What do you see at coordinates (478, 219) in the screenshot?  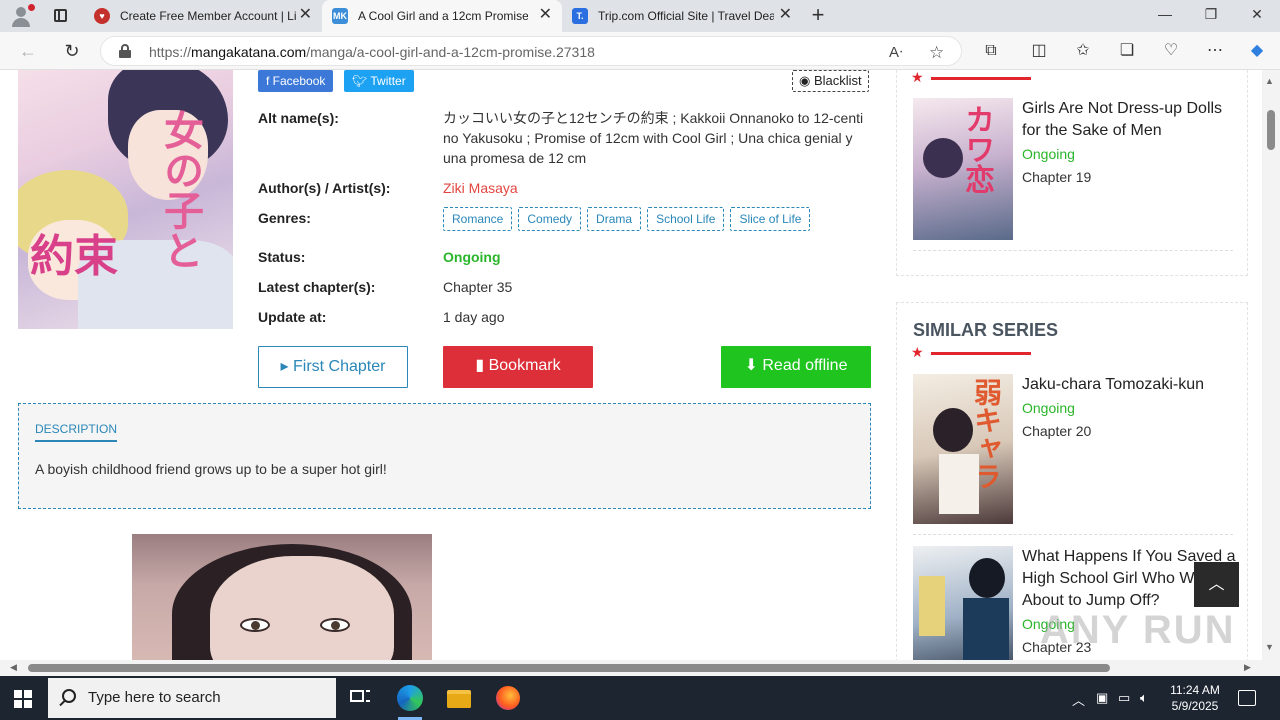 I see `genre-tag-romance: Romance` at bounding box center [478, 219].